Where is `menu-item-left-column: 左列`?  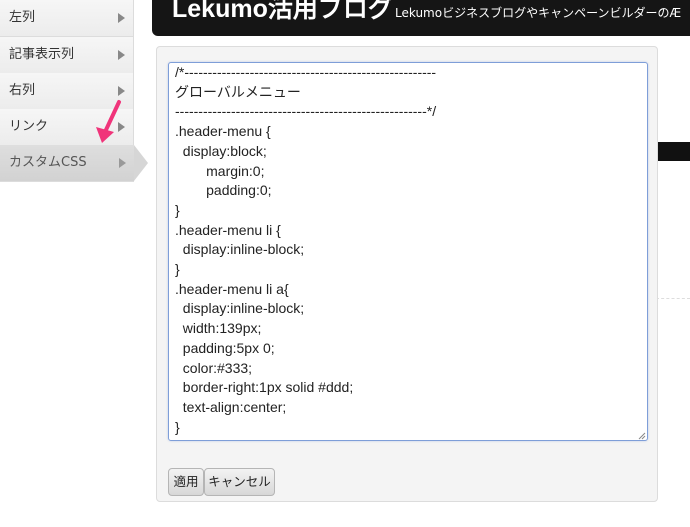
menu-item-left-column: 左列 is located at coordinates (67, 18).